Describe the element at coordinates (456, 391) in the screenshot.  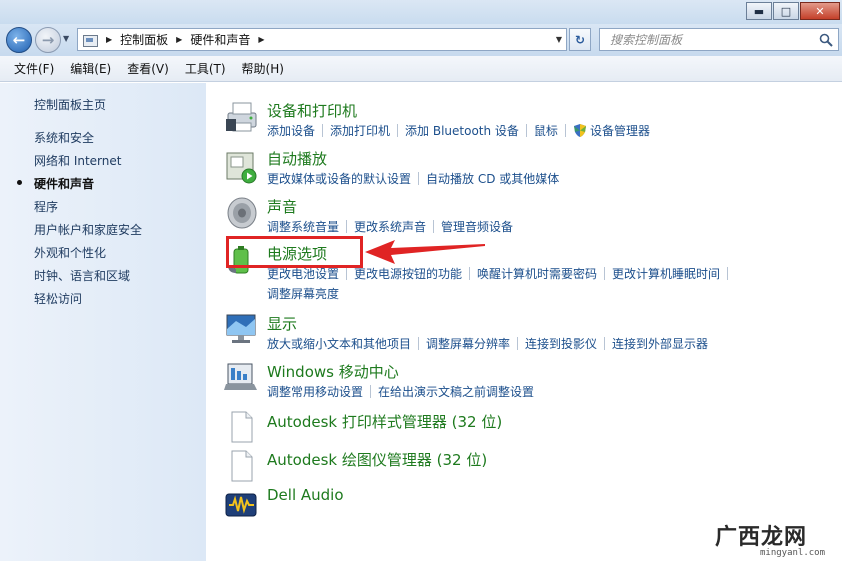
I see `presentation-settings-link: 在给出演示文稿之前调整设置` at that location.